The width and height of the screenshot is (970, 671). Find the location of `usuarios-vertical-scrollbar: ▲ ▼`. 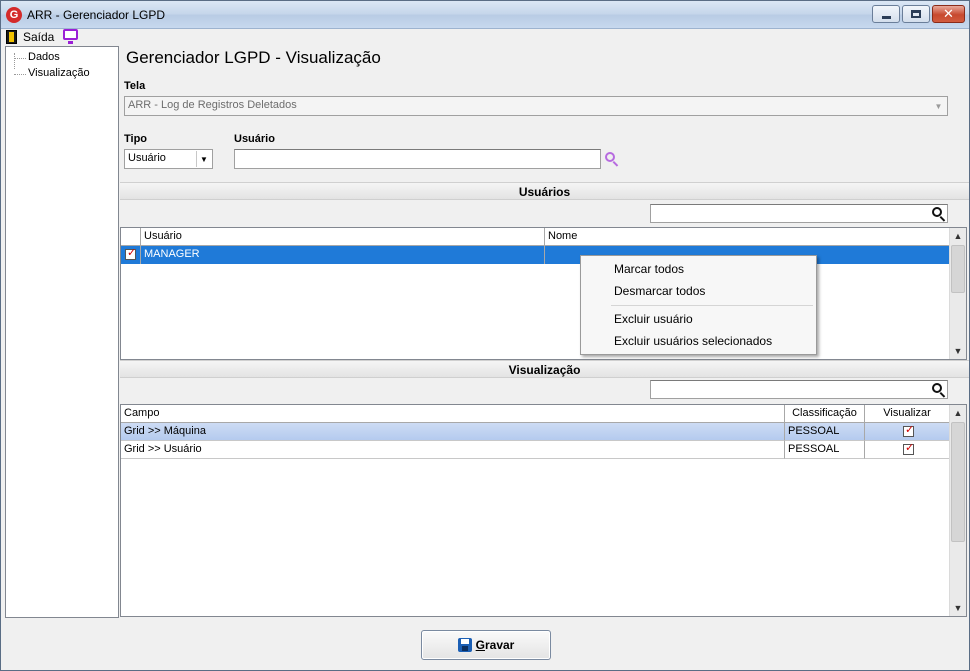

usuarios-vertical-scrollbar: ▲ ▼ is located at coordinates (957, 293).